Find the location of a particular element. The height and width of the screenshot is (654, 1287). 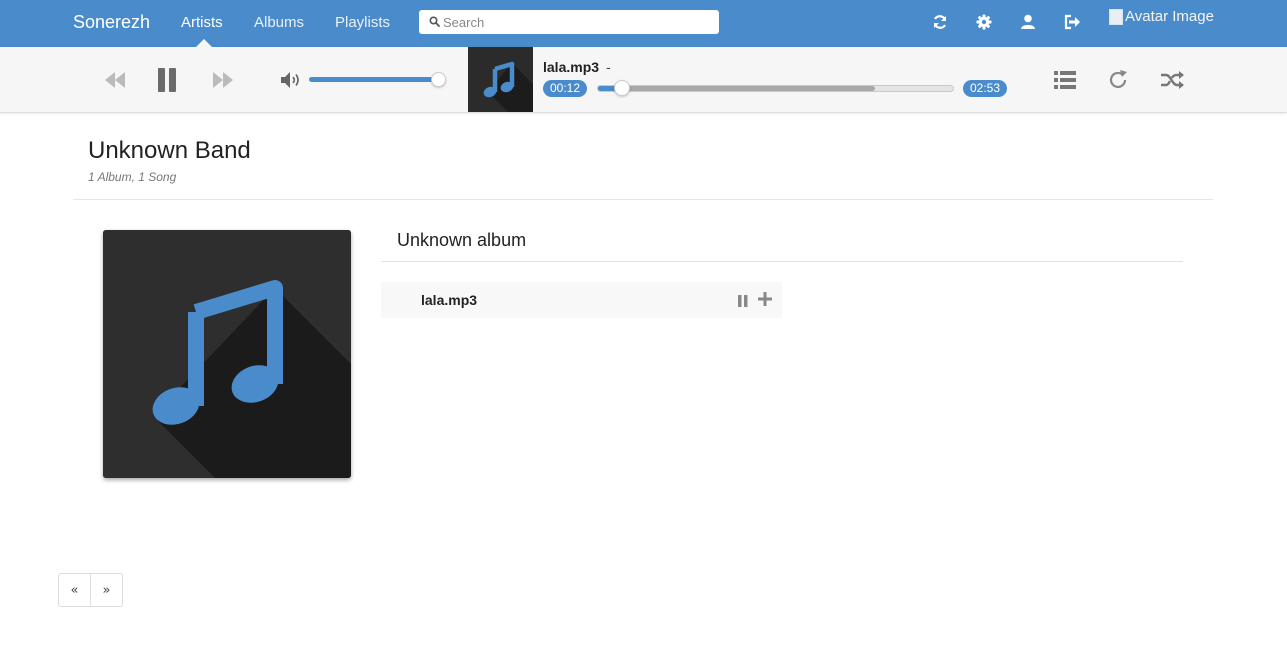

section-divider is located at coordinates (643, 199).